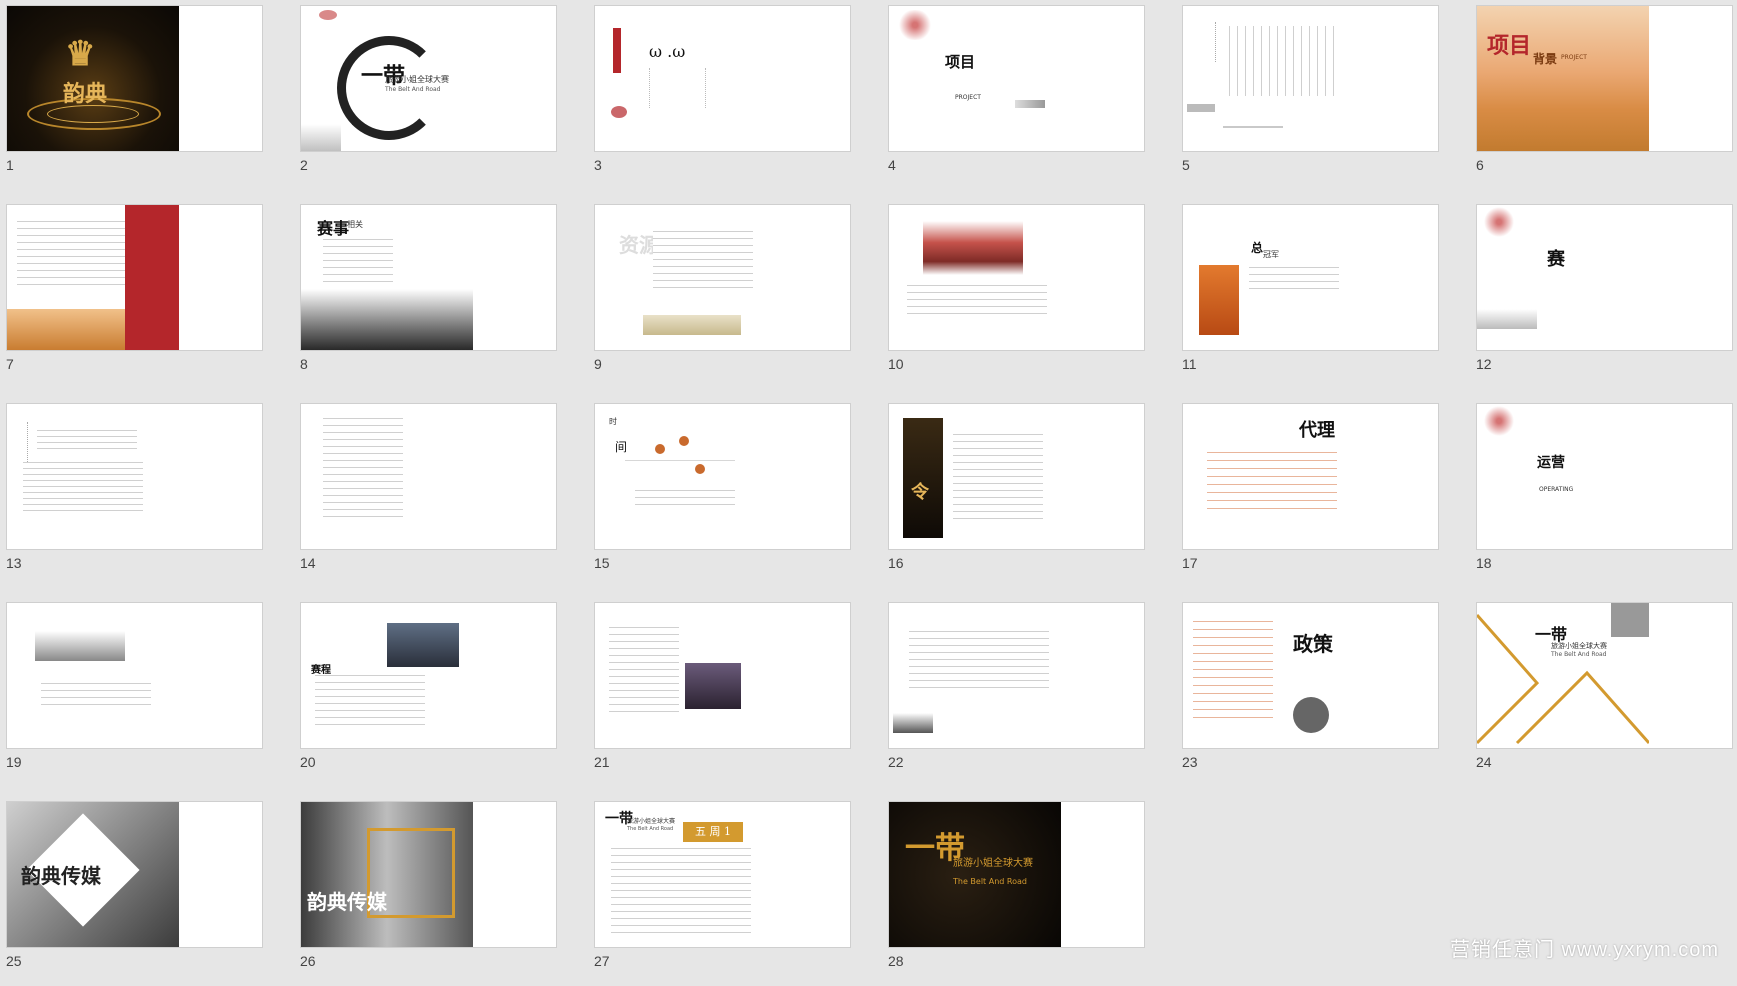 This screenshot has height=986, width=1737. What do you see at coordinates (1310, 78) in the screenshot?
I see `slide-5-canvas` at bounding box center [1310, 78].